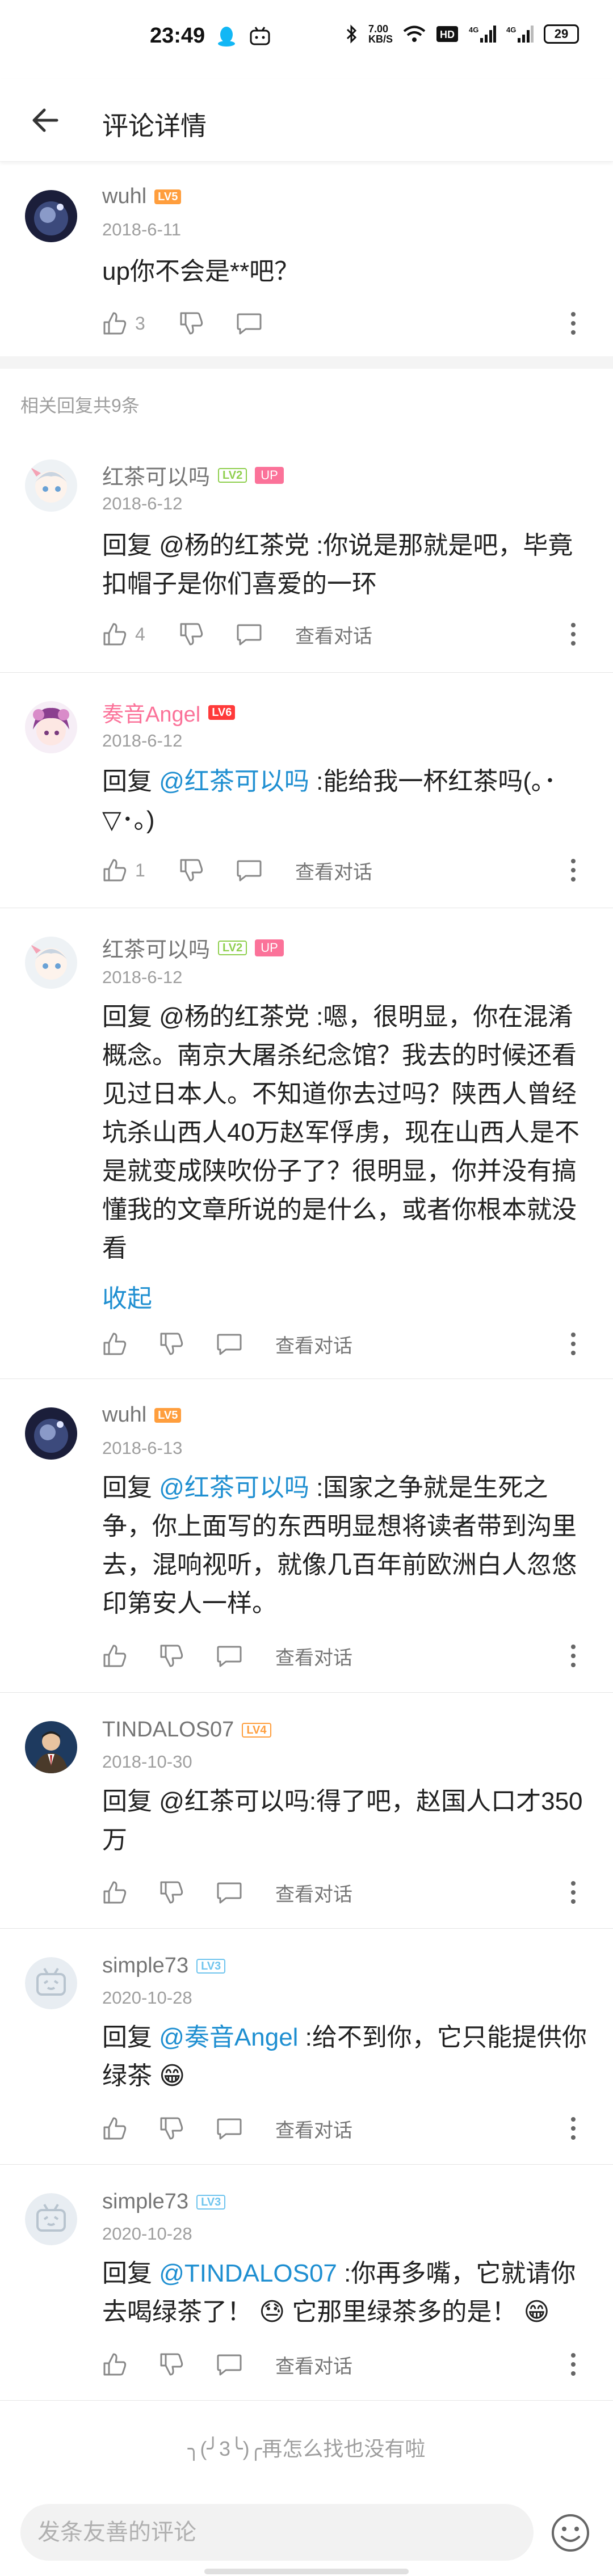 This screenshot has width=613, height=2576. What do you see at coordinates (123, 870) in the screenshot?
I see `like-button: 1` at bounding box center [123, 870].